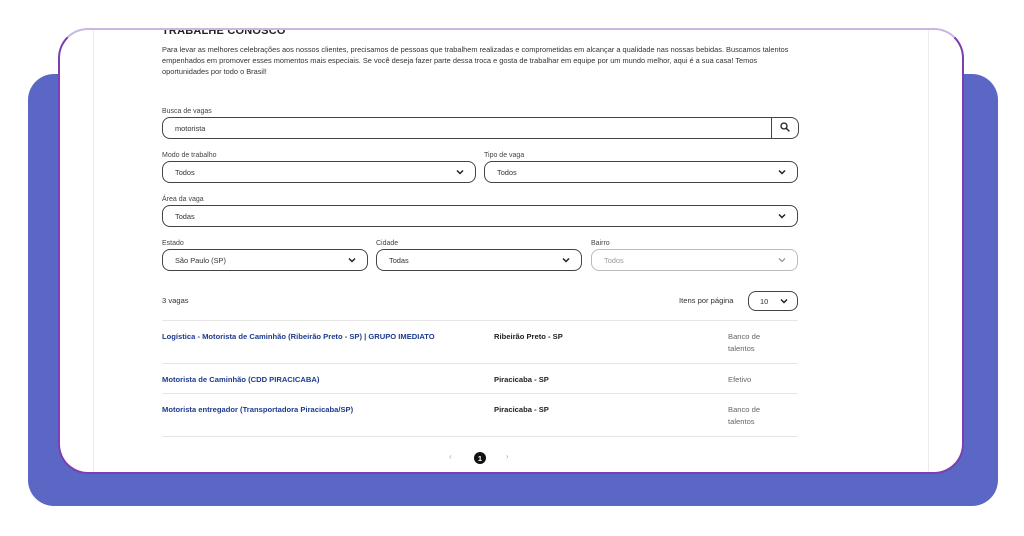  What do you see at coordinates (773, 301) in the screenshot?
I see `items-per-page-select: 10` at bounding box center [773, 301].